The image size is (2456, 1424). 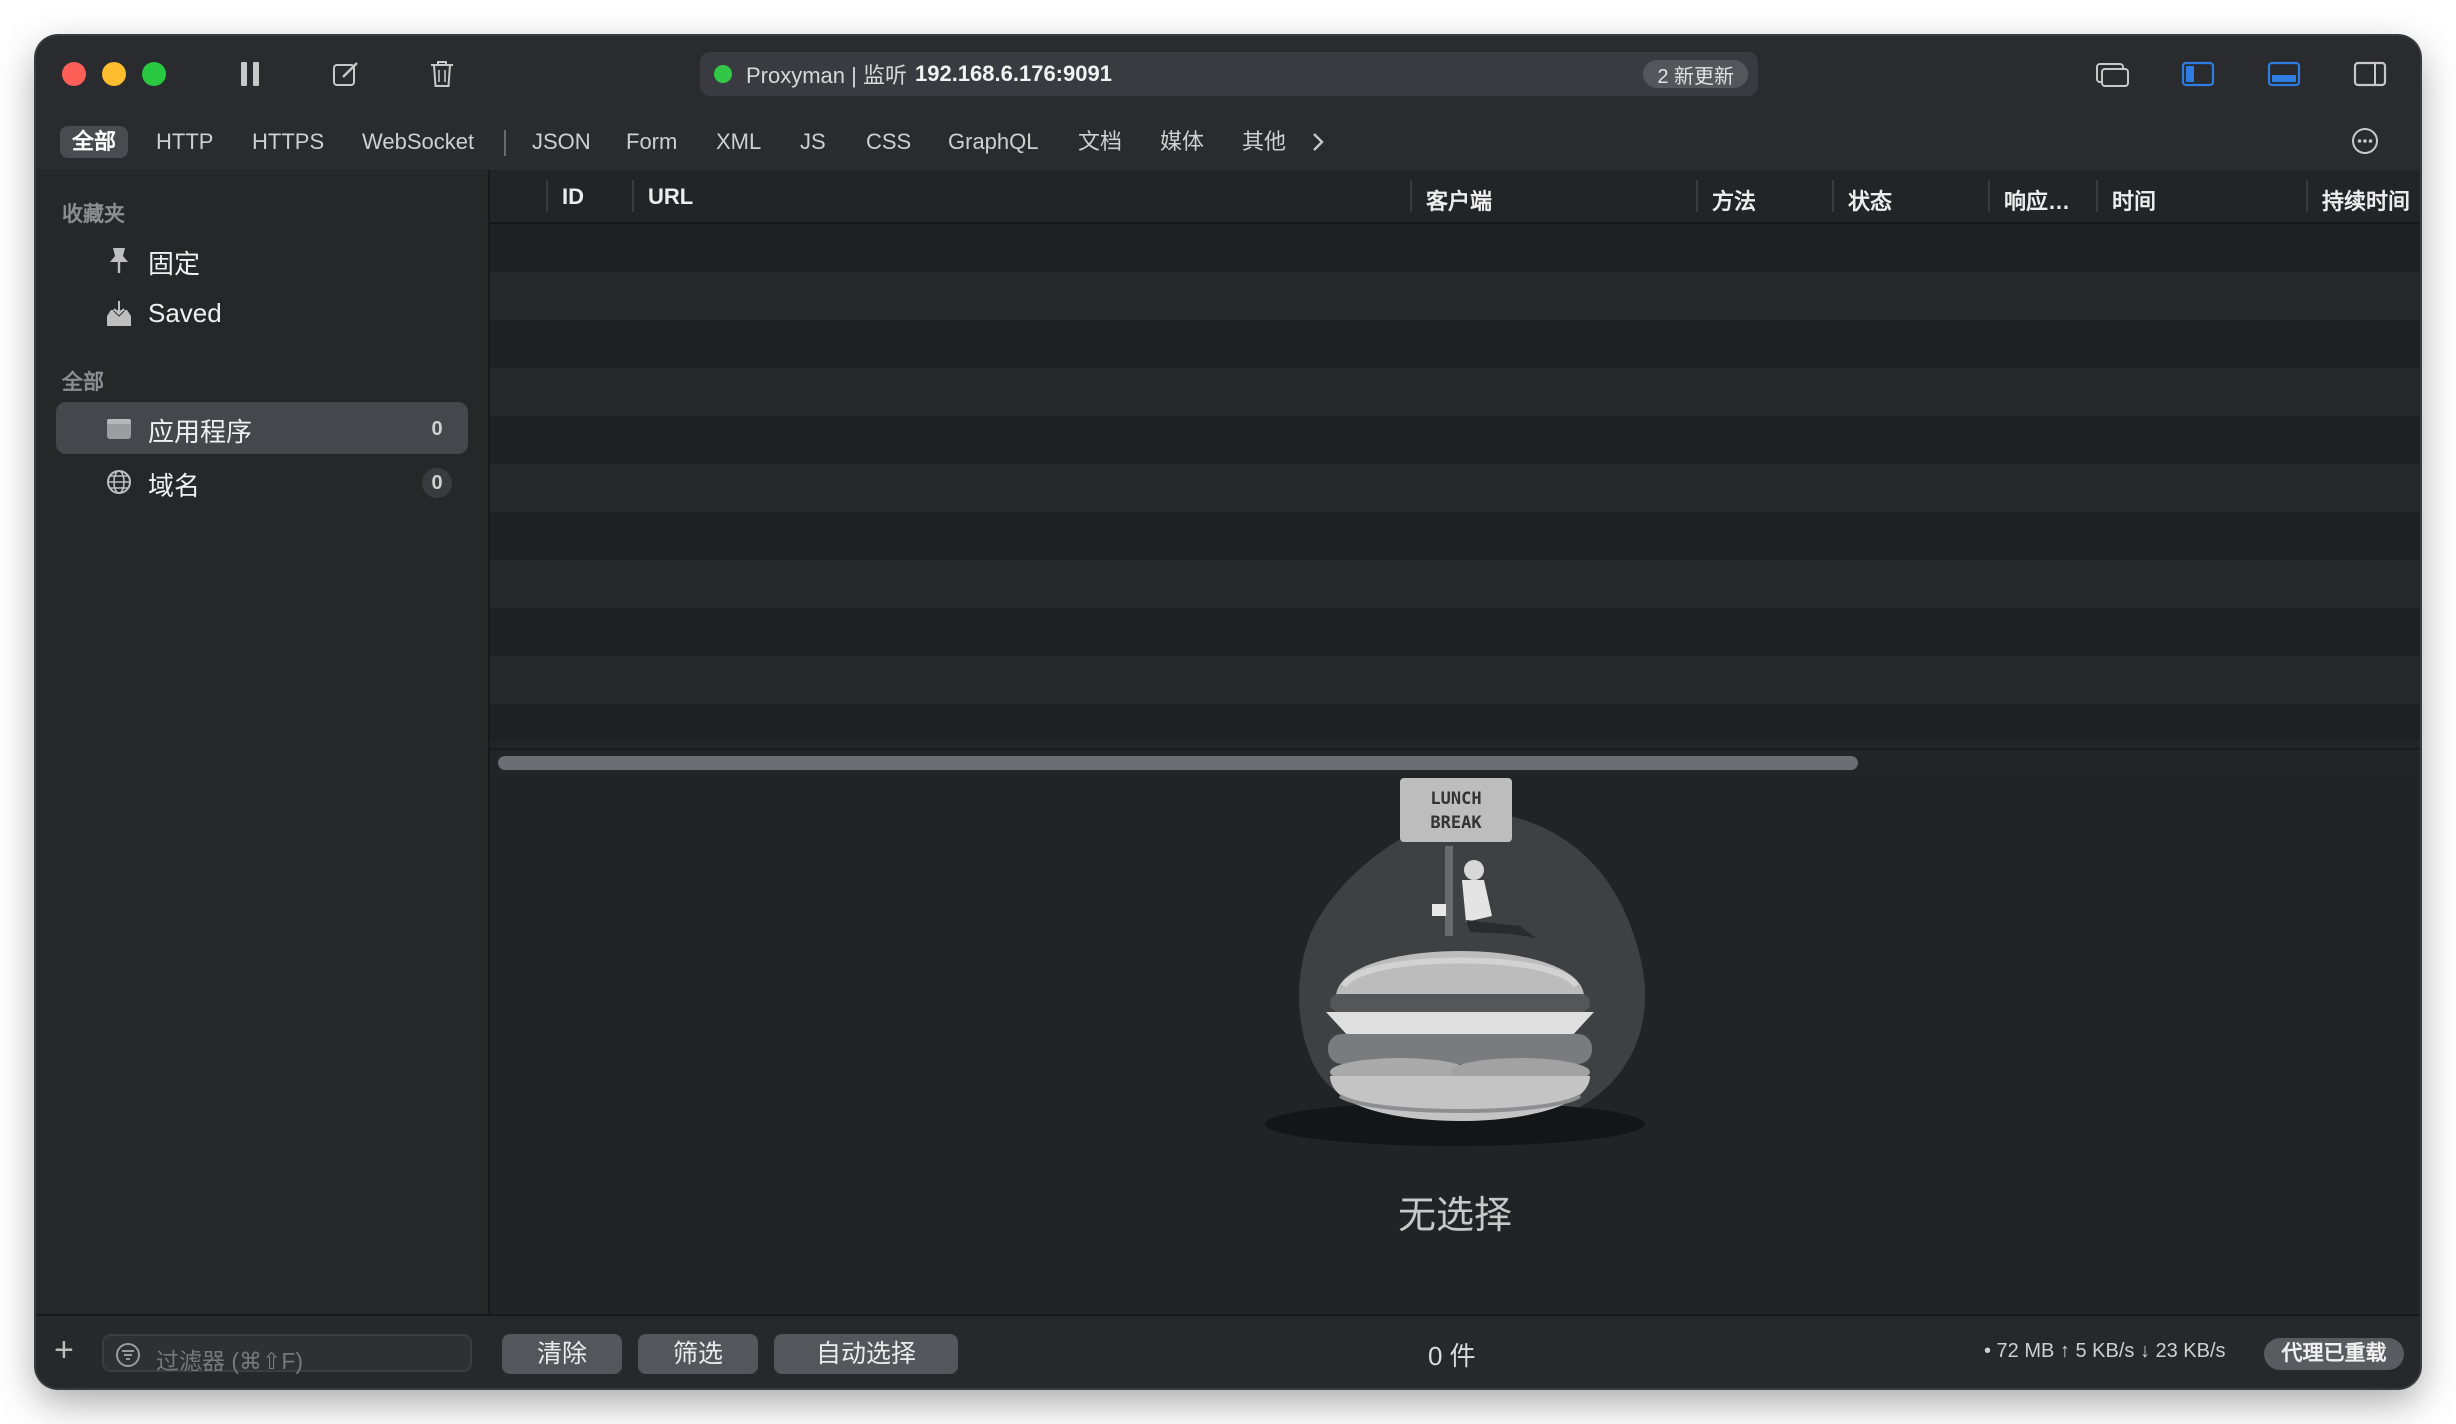 What do you see at coordinates (1100, 142) in the screenshot?
I see `tab-document: 文档` at bounding box center [1100, 142].